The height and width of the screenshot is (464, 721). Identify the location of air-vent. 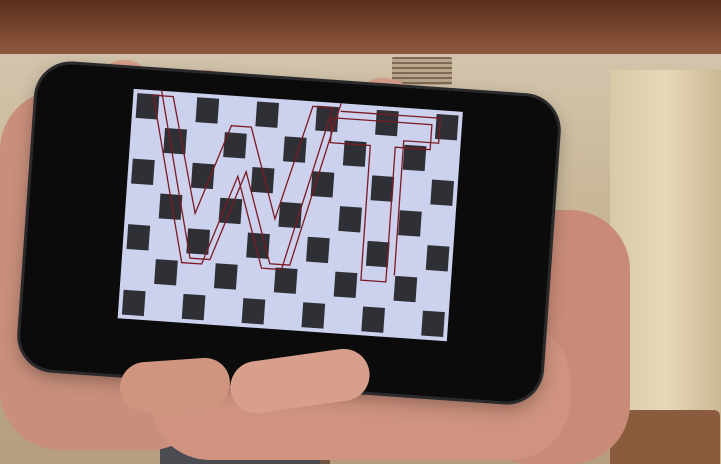
(422, 71).